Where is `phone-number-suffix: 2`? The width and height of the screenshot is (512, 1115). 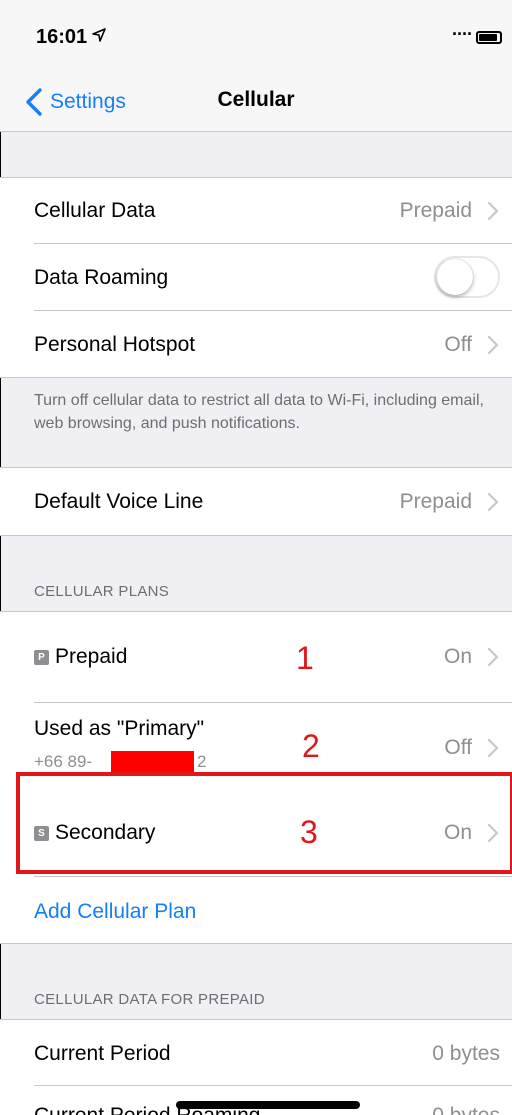 phone-number-suffix: 2 is located at coordinates (202, 761).